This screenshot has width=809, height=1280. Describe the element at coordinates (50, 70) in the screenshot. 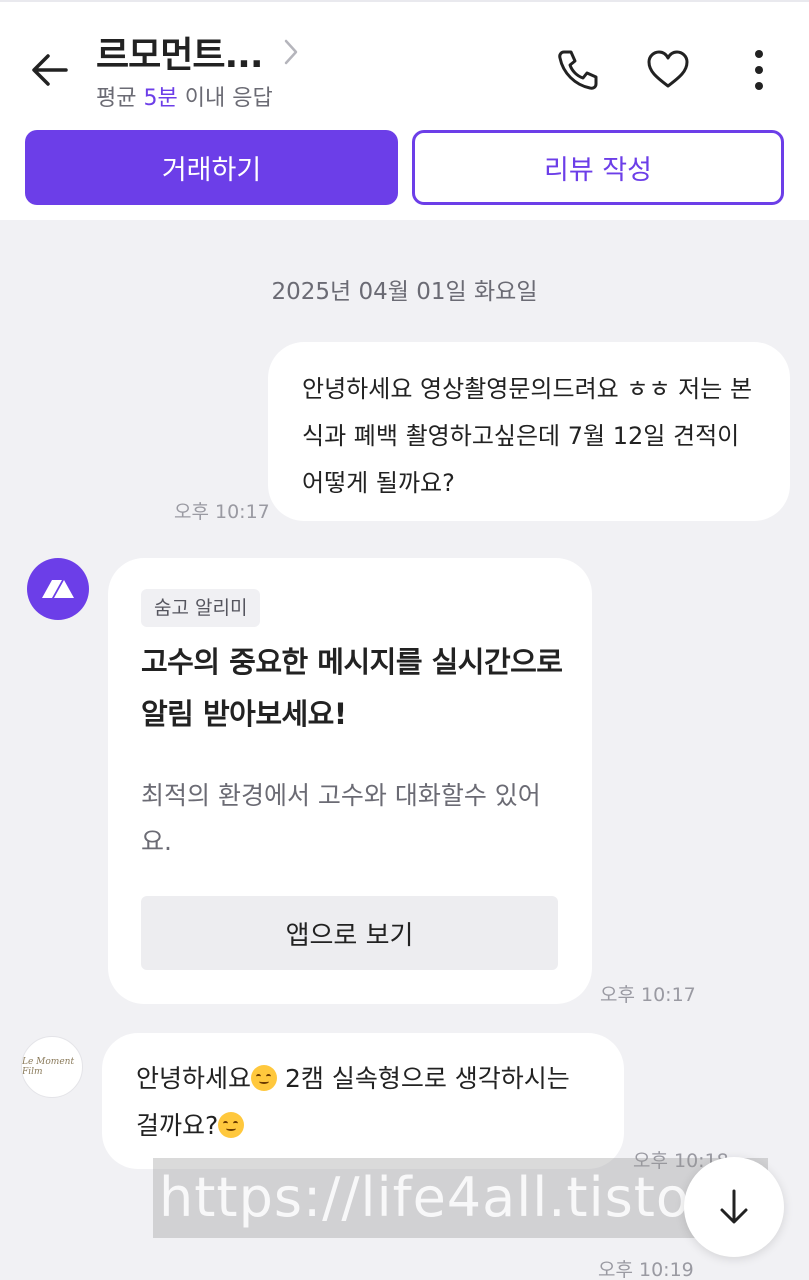

I see `back-arrow-icon` at that location.